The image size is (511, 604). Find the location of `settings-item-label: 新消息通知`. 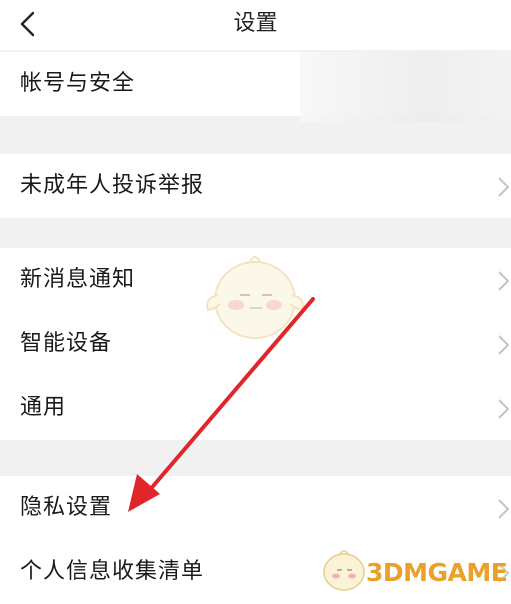

settings-item-label: 新消息通知 is located at coordinates (78, 279).